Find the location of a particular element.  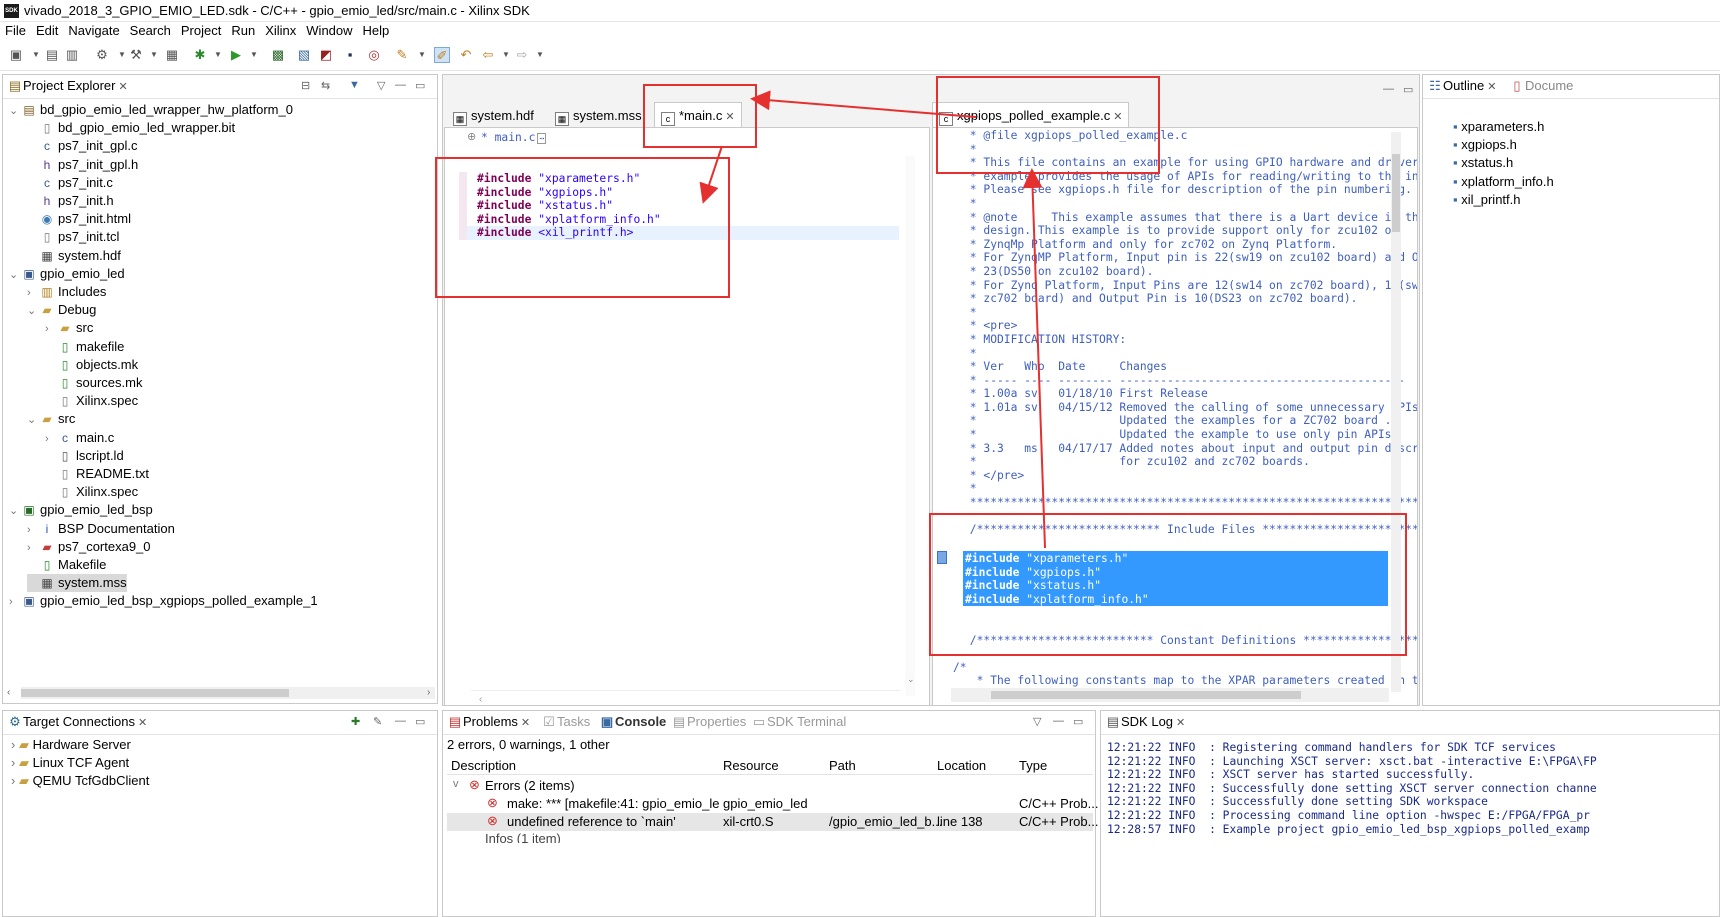

arrow-tab-to-includes is located at coordinates (711, 174).